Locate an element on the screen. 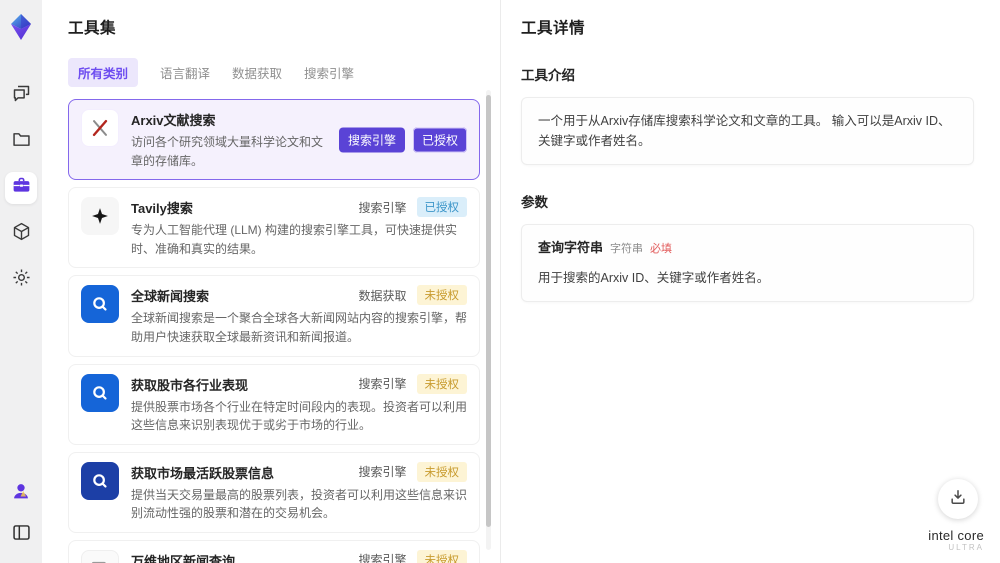  briefcase-icon is located at coordinates (21, 188).